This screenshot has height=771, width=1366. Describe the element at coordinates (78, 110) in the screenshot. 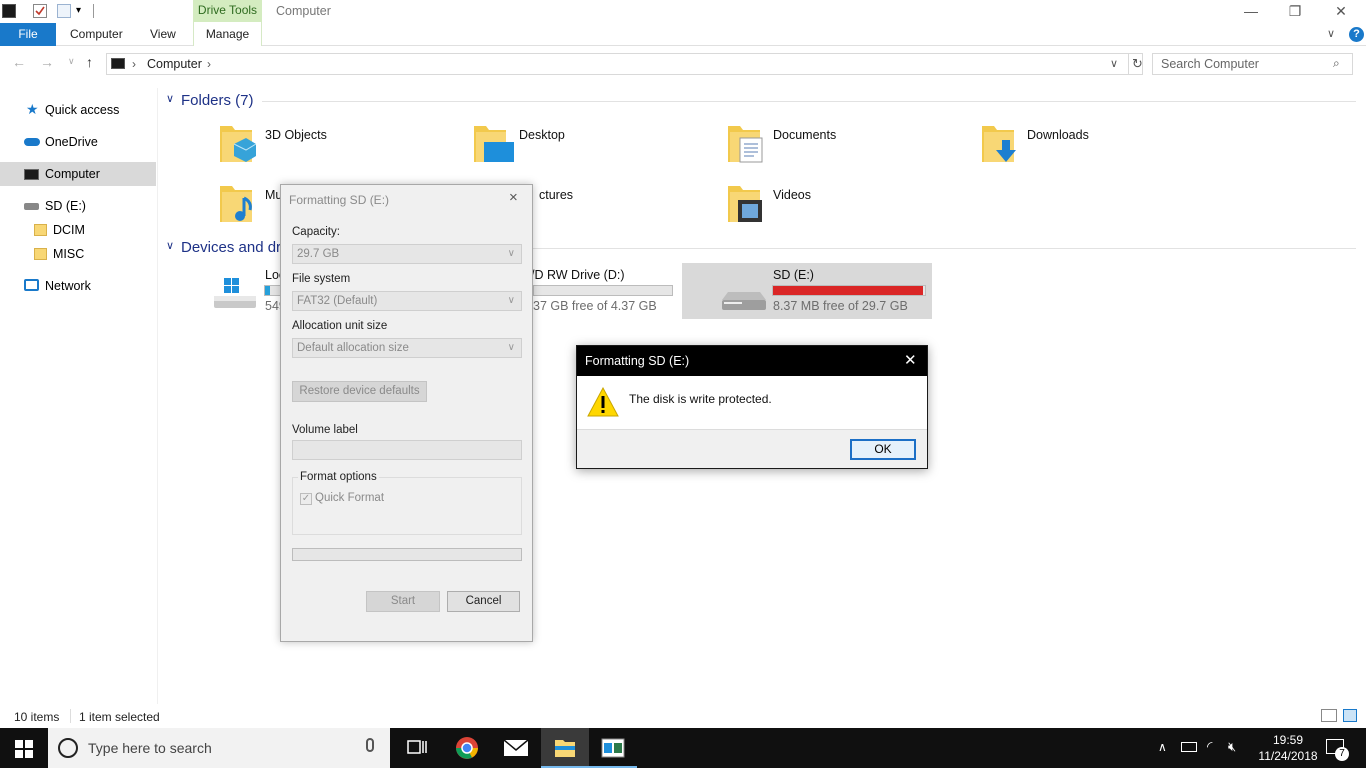

I see `sidebar-item-quick-access: ★ Quick access` at that location.